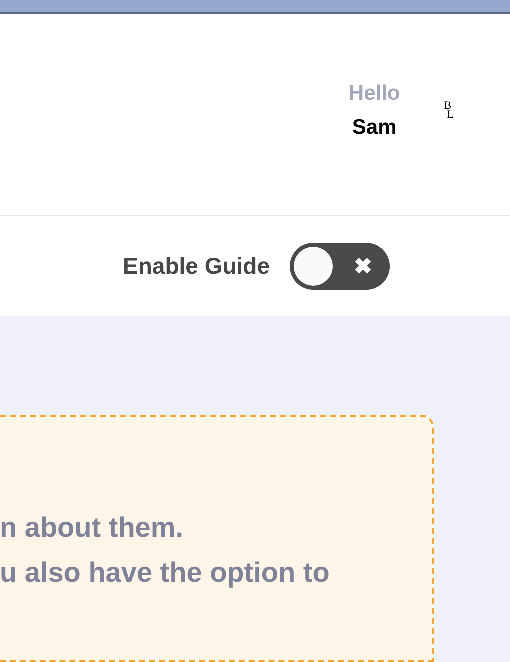 The image size is (510, 662). I want to click on info-text: n about them., so click(92, 528).